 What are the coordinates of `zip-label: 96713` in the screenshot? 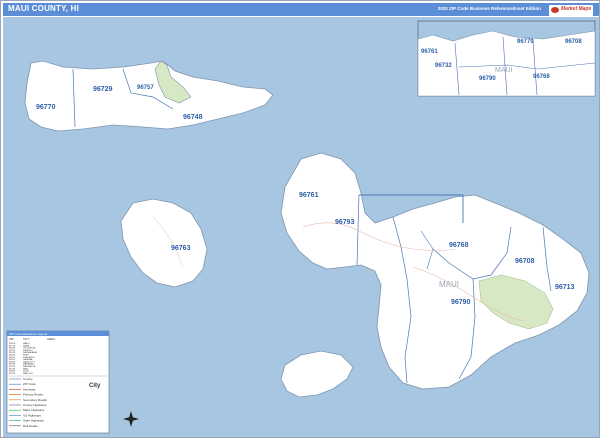 It's located at (565, 287).